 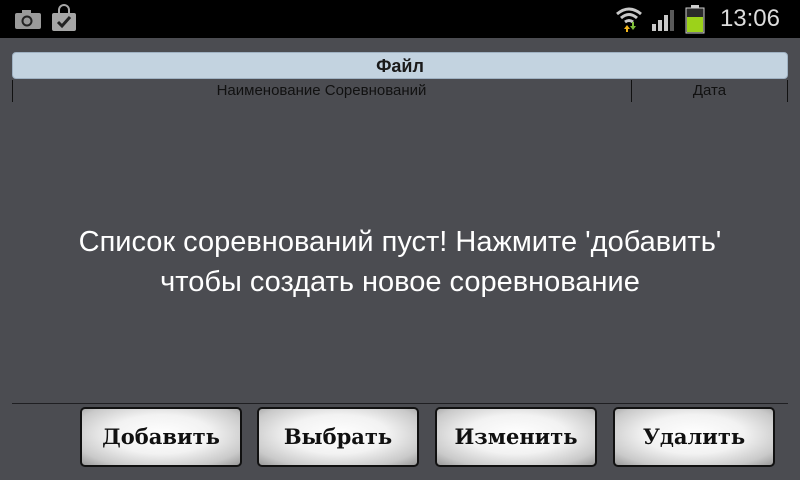 What do you see at coordinates (400, 282) in the screenshot?
I see `empty-message-line-2: чтобы создать новое соревнование` at bounding box center [400, 282].